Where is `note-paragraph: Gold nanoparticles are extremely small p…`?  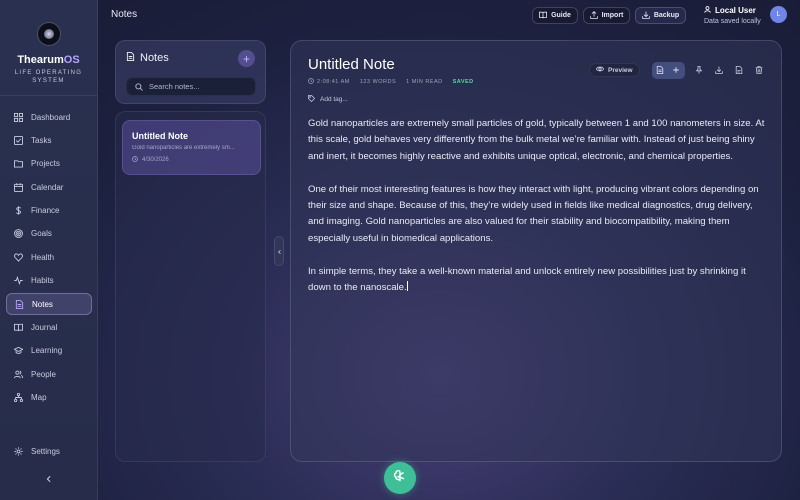 note-paragraph: Gold nanoparticles are extremely small p… is located at coordinates (536, 140).